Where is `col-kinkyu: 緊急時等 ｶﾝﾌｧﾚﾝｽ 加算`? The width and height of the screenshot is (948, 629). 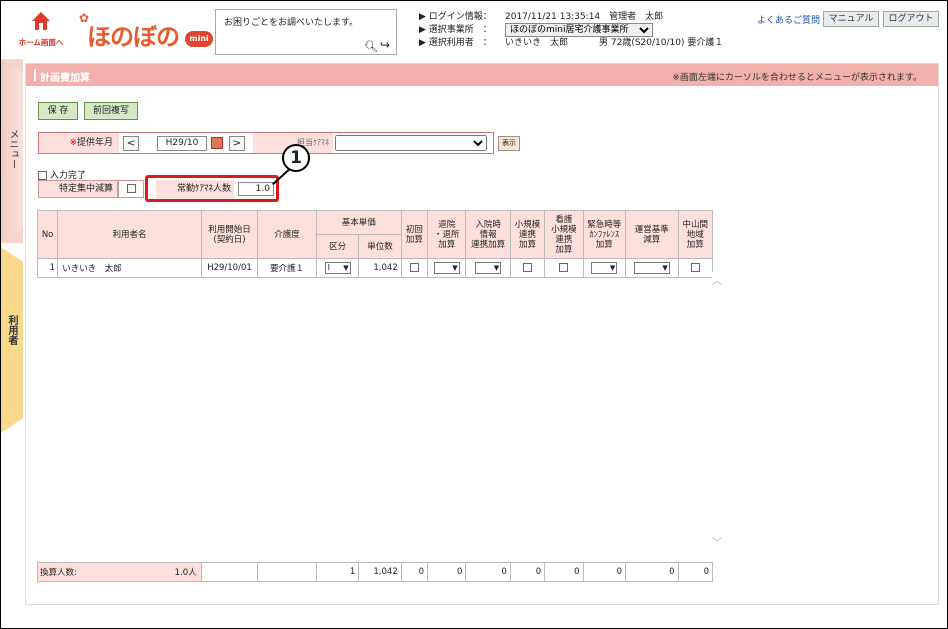 col-kinkyu: 緊急時等 ｶﾝﾌｧﾚﾝｽ 加算 is located at coordinates (604, 234).